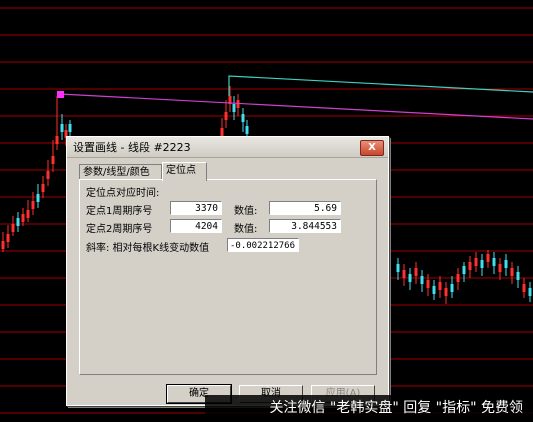 The image size is (533, 422). Describe the element at coordinates (305, 208) in the screenshot. I see `point1-value-input: 5.69` at that location.